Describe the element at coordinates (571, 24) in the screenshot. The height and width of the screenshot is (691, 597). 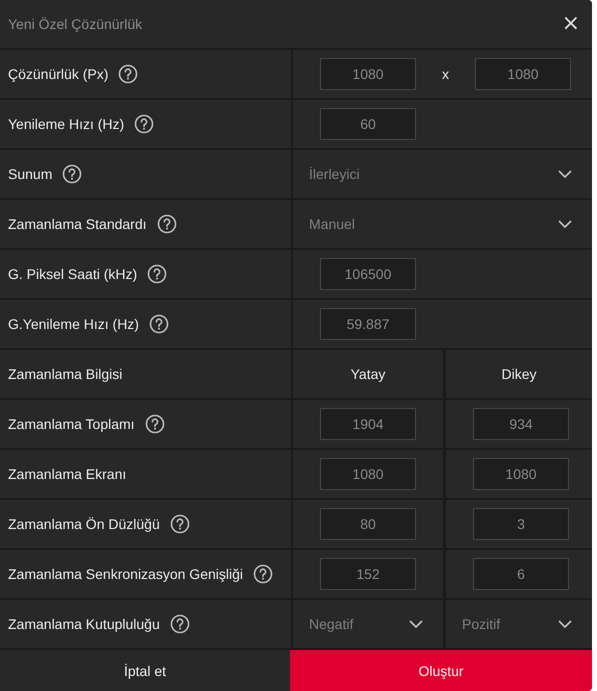
I see `close-button: ×` at that location.